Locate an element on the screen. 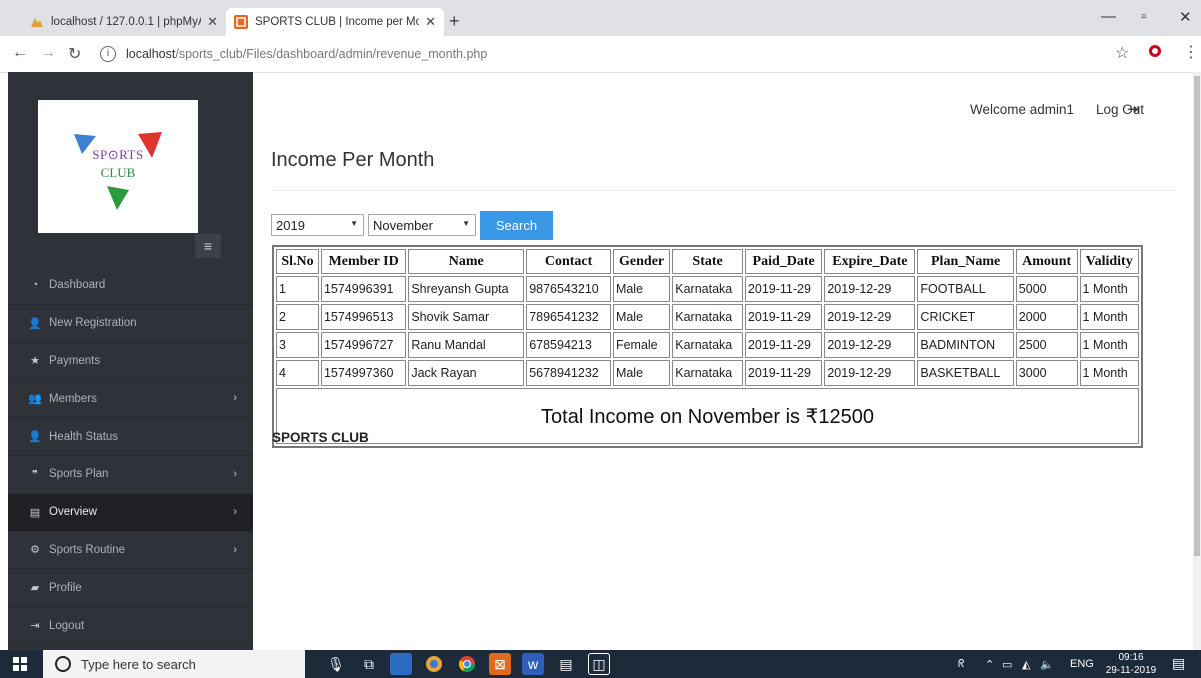  forward-icon: → is located at coordinates (48, 53).